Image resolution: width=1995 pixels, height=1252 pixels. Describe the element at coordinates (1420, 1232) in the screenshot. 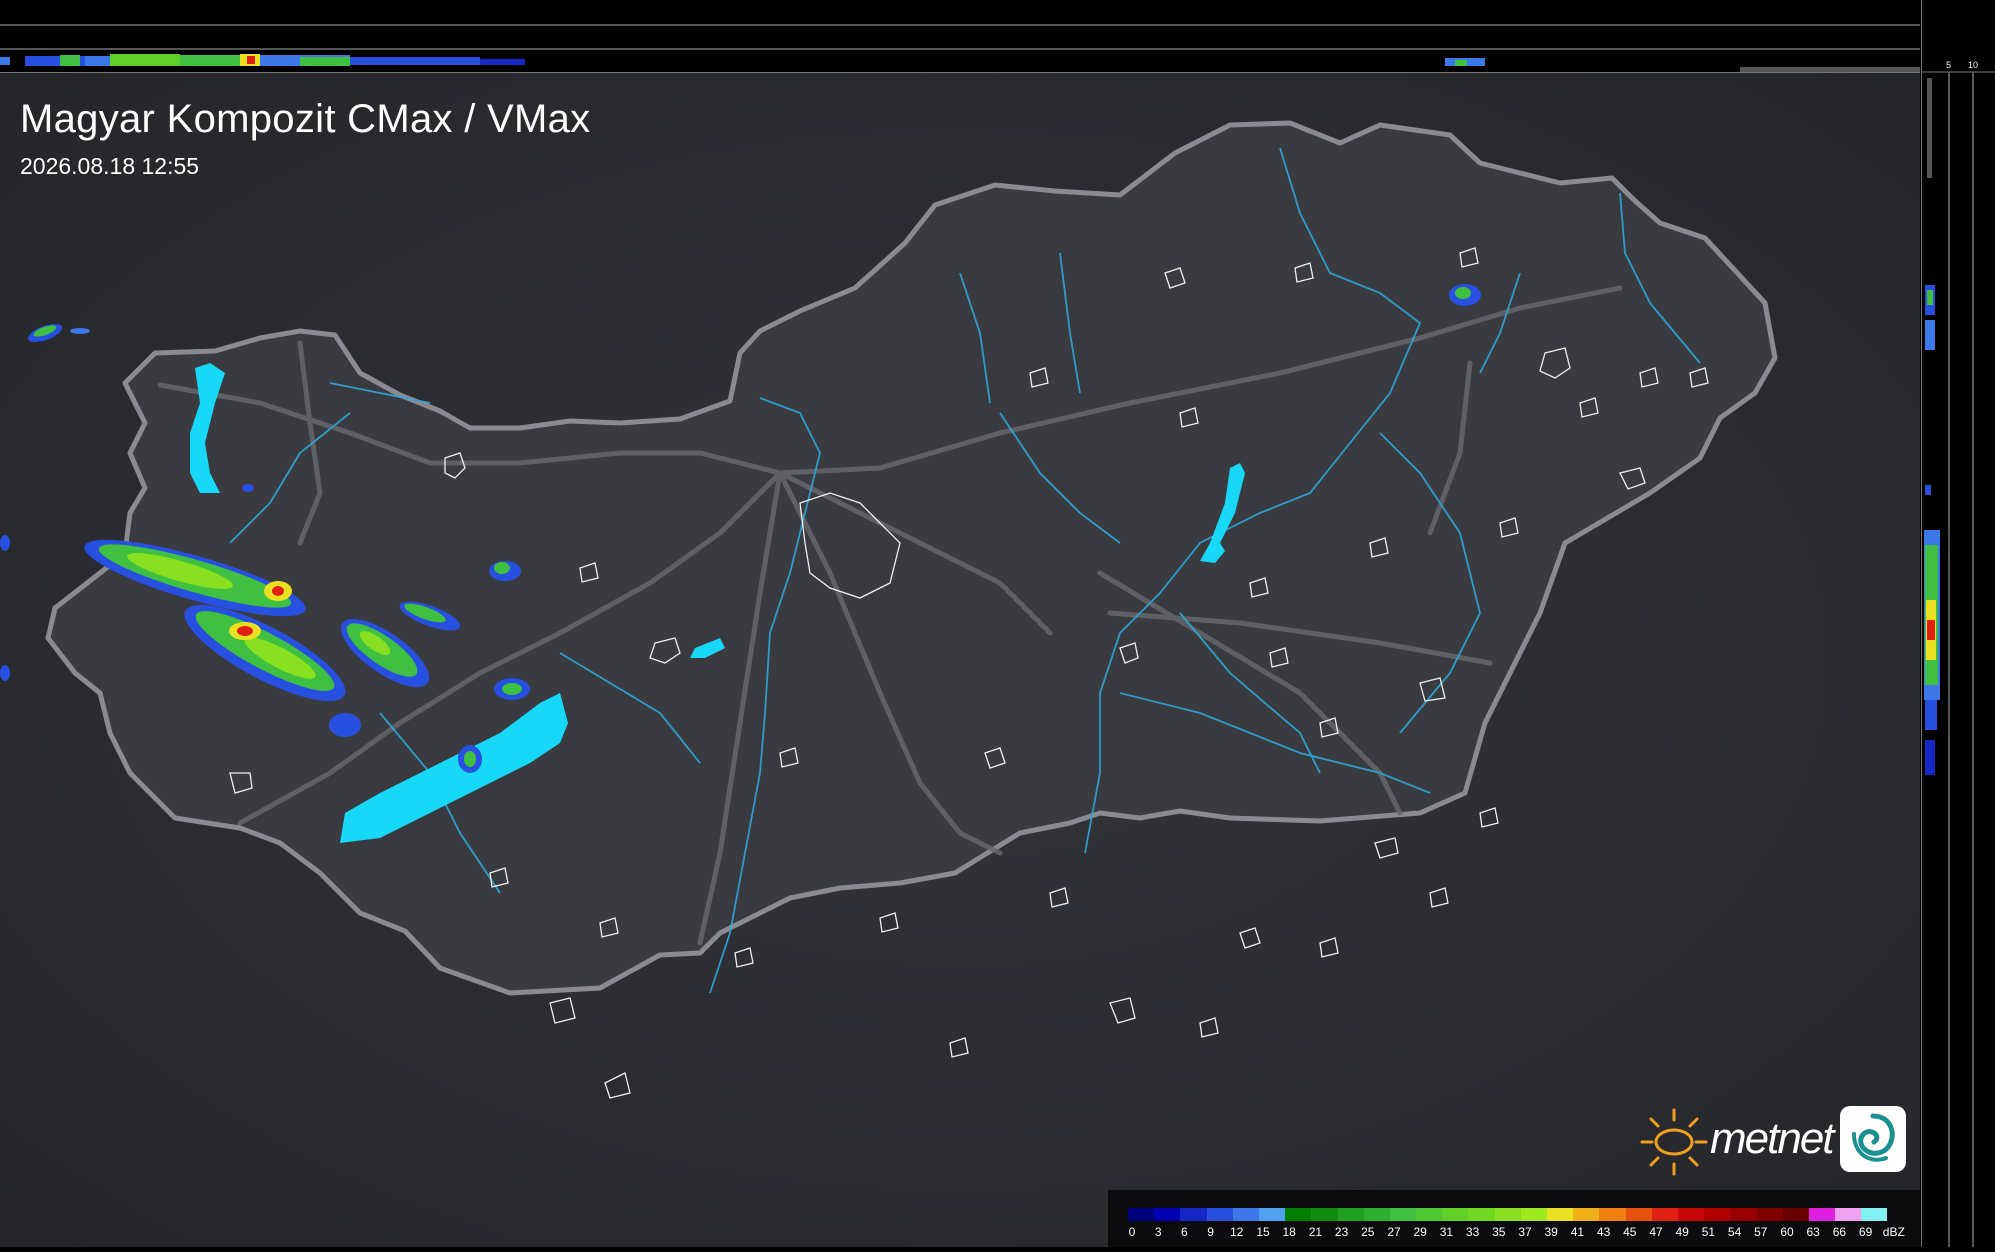

I see `legend-label: 29` at that location.